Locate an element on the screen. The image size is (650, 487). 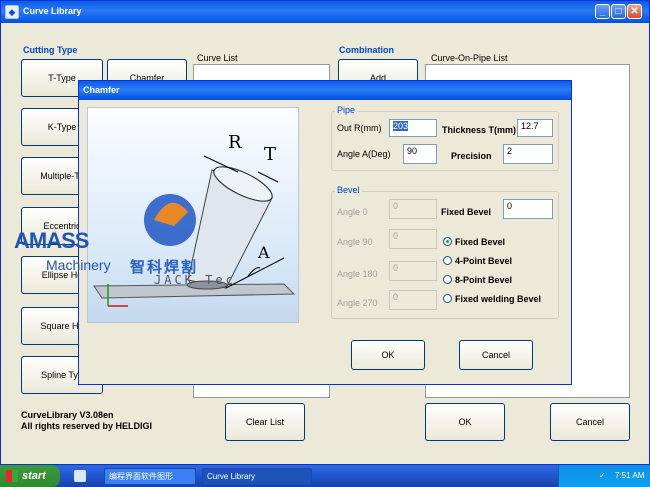
main-ok-button: OK is located at coordinates (465, 422).